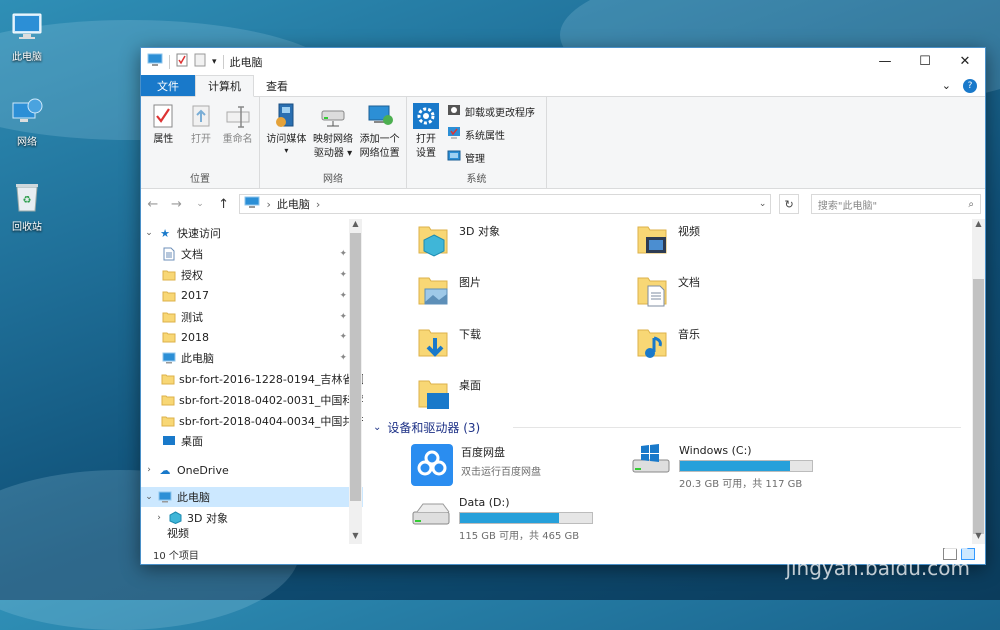 The image size is (1000, 630). Describe the element at coordinates (286, 136) in the screenshot. I see `access-media-button: 访问媒体 ▾` at that location.